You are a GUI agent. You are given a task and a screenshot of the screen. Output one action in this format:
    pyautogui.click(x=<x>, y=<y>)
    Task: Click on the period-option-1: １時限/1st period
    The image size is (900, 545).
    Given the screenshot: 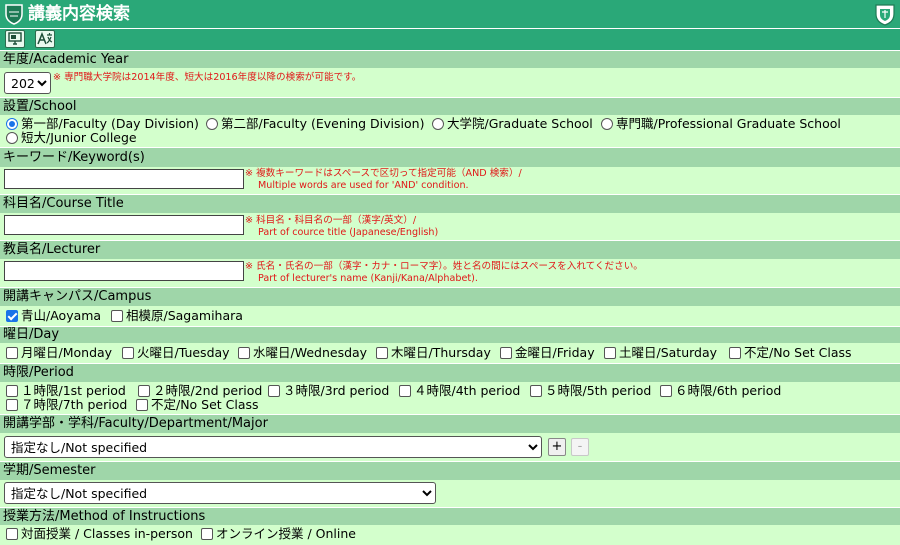 What is the action you would take?
    pyautogui.click(x=66, y=391)
    